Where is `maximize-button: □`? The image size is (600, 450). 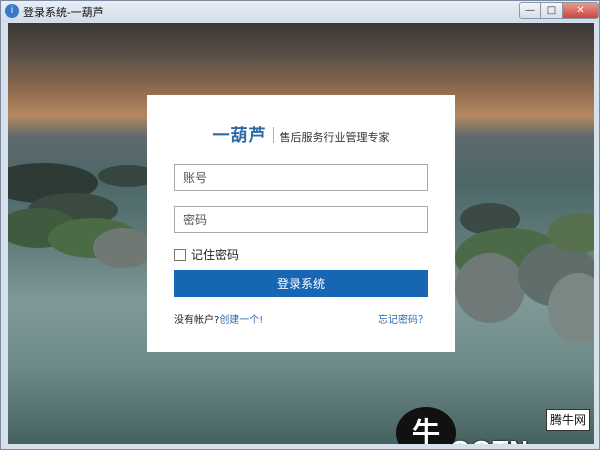
maximize-button: □ is located at coordinates (552, 10).